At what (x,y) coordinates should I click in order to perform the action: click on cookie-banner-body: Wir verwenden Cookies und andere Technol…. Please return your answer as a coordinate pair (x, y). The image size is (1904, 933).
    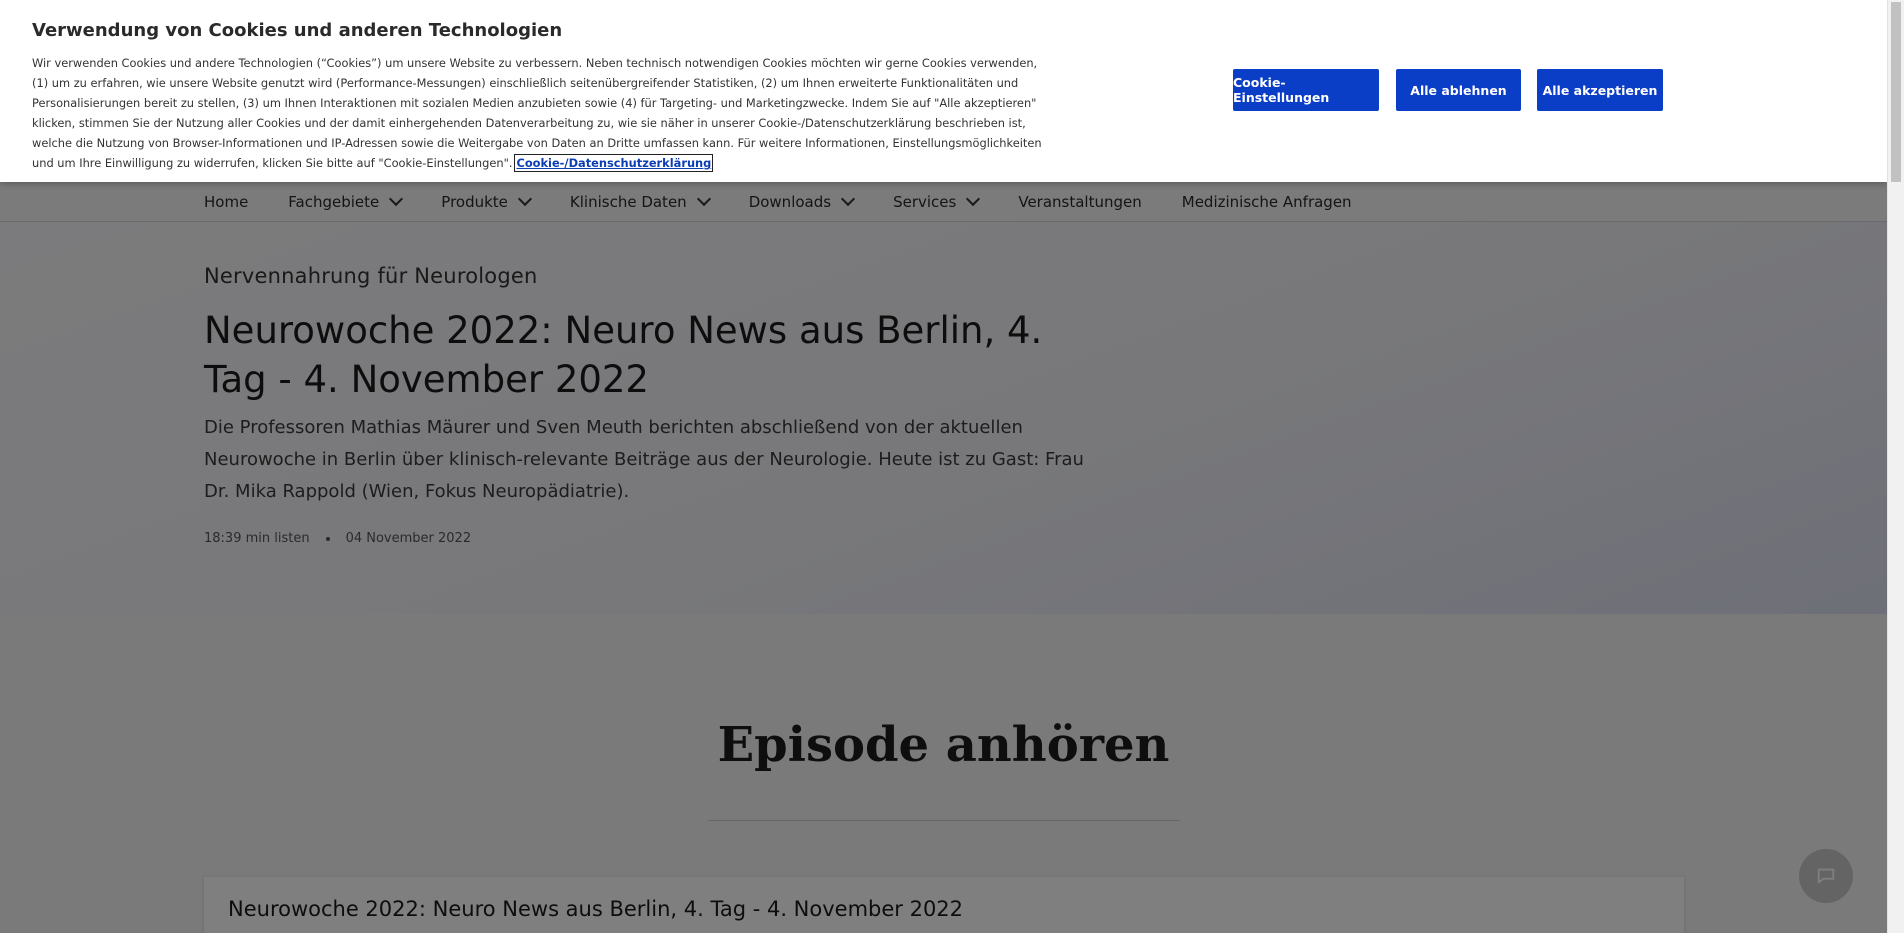
    Looking at the image, I should click on (537, 113).